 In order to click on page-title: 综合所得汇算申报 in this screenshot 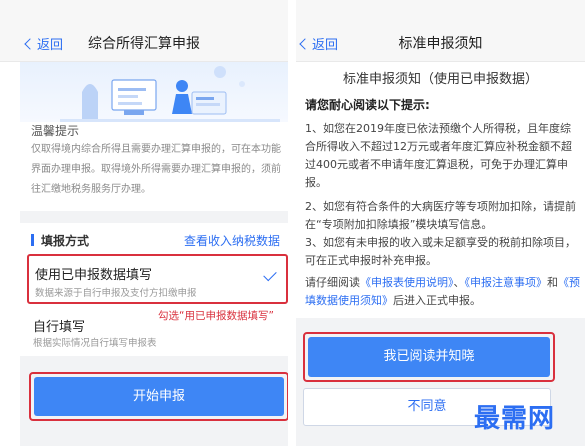, I will do `click(144, 44)`.